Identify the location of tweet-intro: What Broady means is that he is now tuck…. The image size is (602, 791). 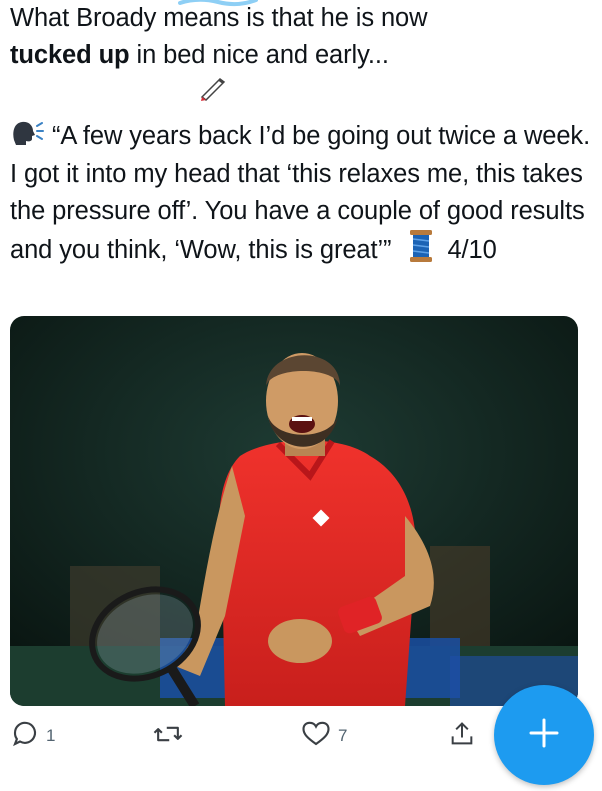
(302, 56).